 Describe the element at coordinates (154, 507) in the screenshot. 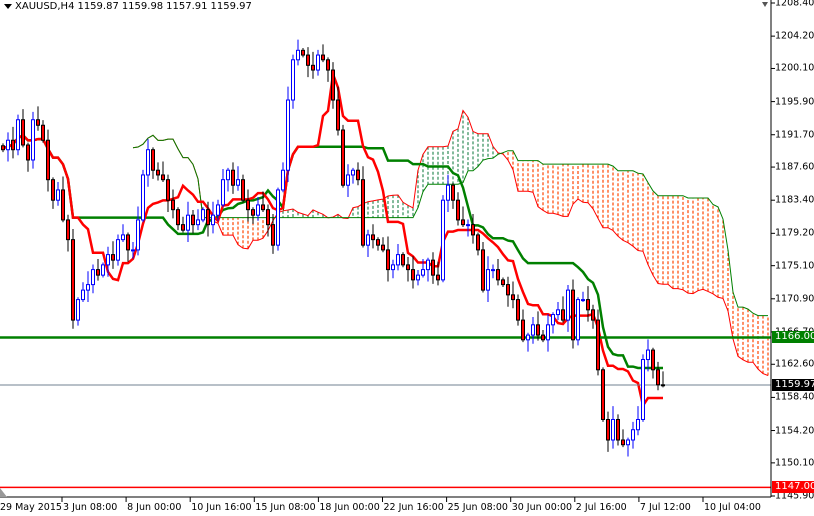

I see `time-label: 8 Jun 00:00` at that location.